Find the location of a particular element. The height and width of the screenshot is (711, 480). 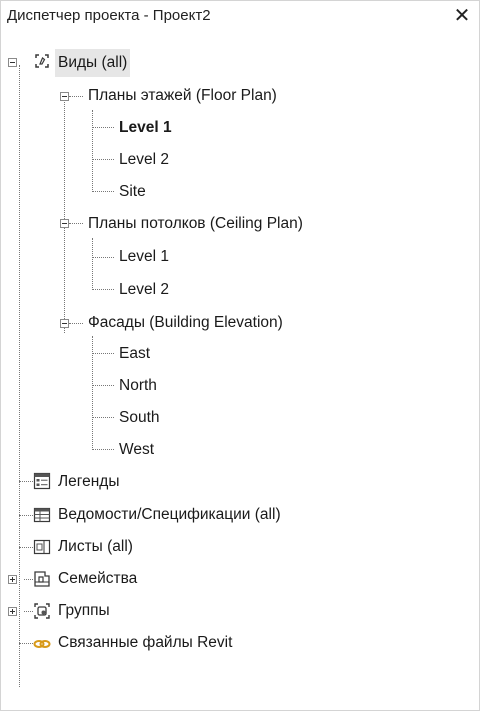

tree-item-label: Фасады (Building Elevation) is located at coordinates (185, 322).